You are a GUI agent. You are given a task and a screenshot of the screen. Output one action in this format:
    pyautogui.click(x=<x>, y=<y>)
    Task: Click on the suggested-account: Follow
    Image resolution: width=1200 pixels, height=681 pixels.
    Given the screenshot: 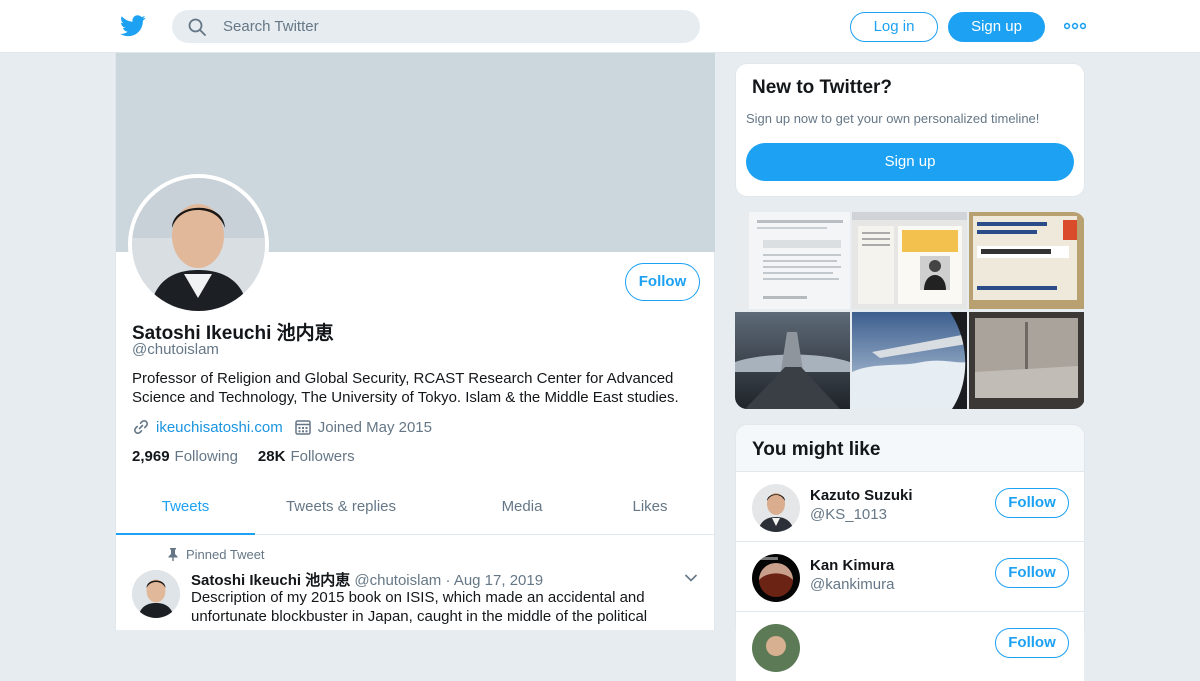 What is the action you would take?
    pyautogui.click(x=910, y=646)
    